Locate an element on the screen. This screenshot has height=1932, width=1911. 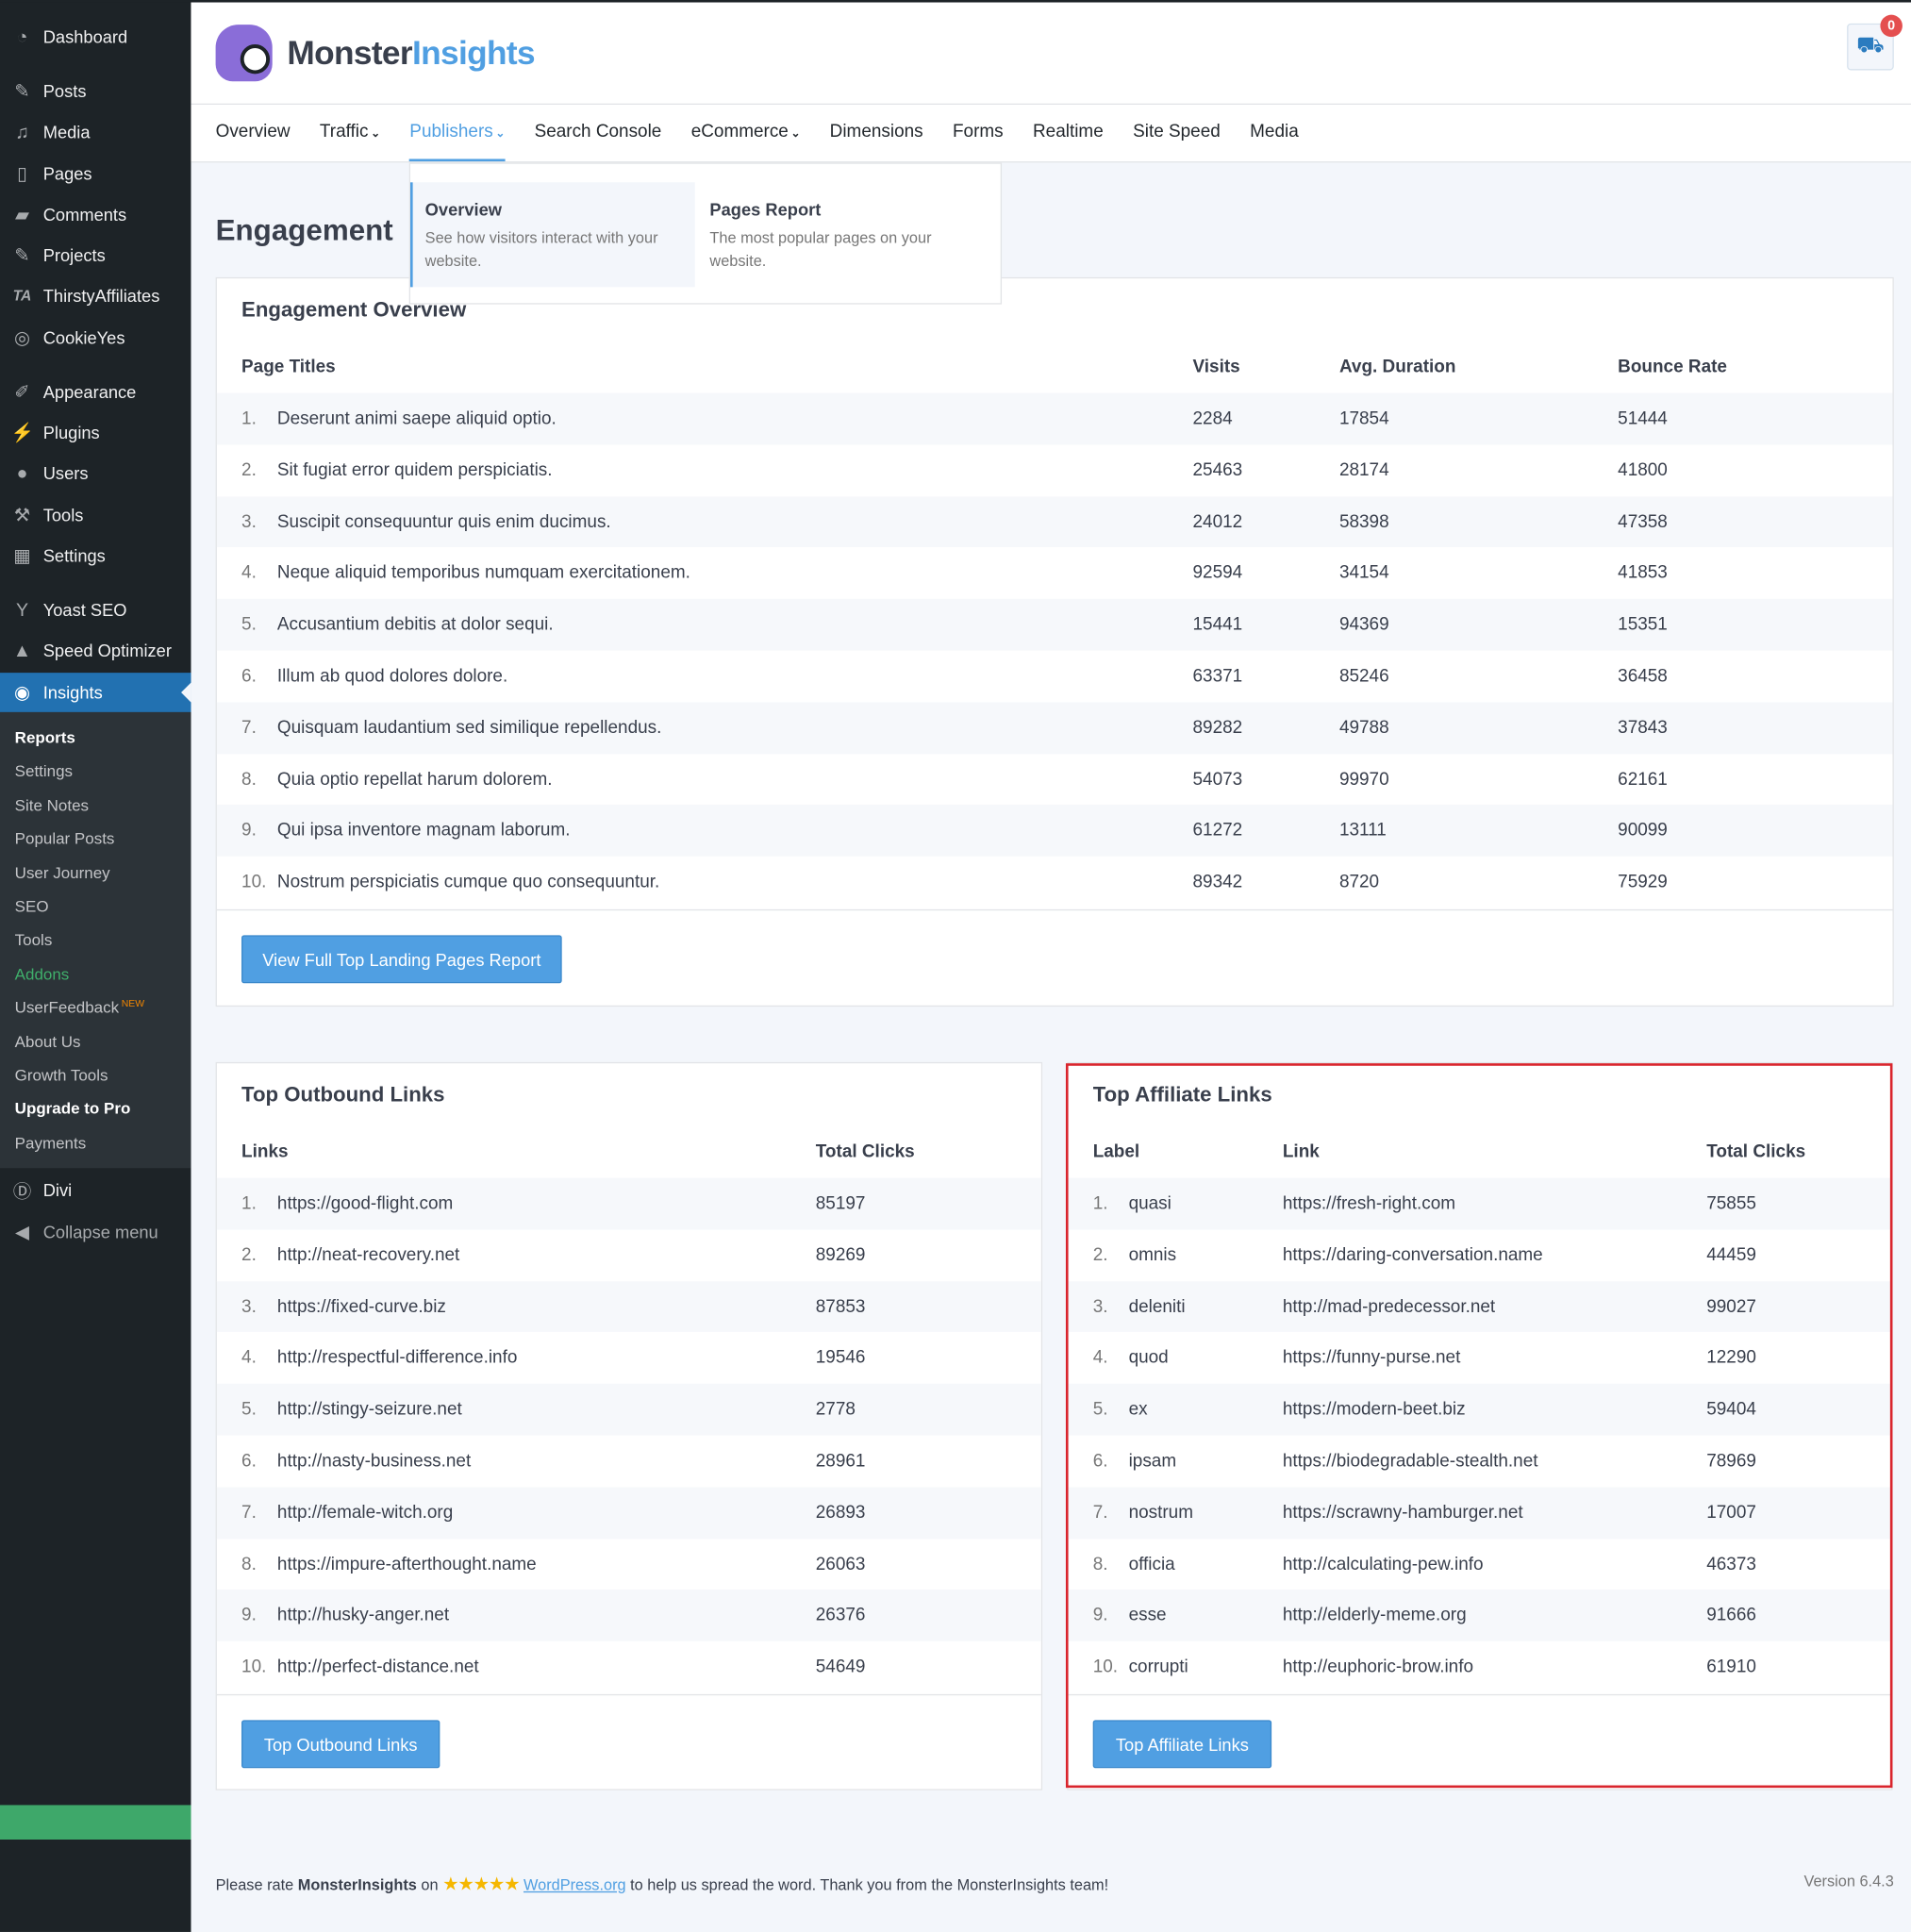
column-header: Total Clicks is located at coordinates (1756, 1152).